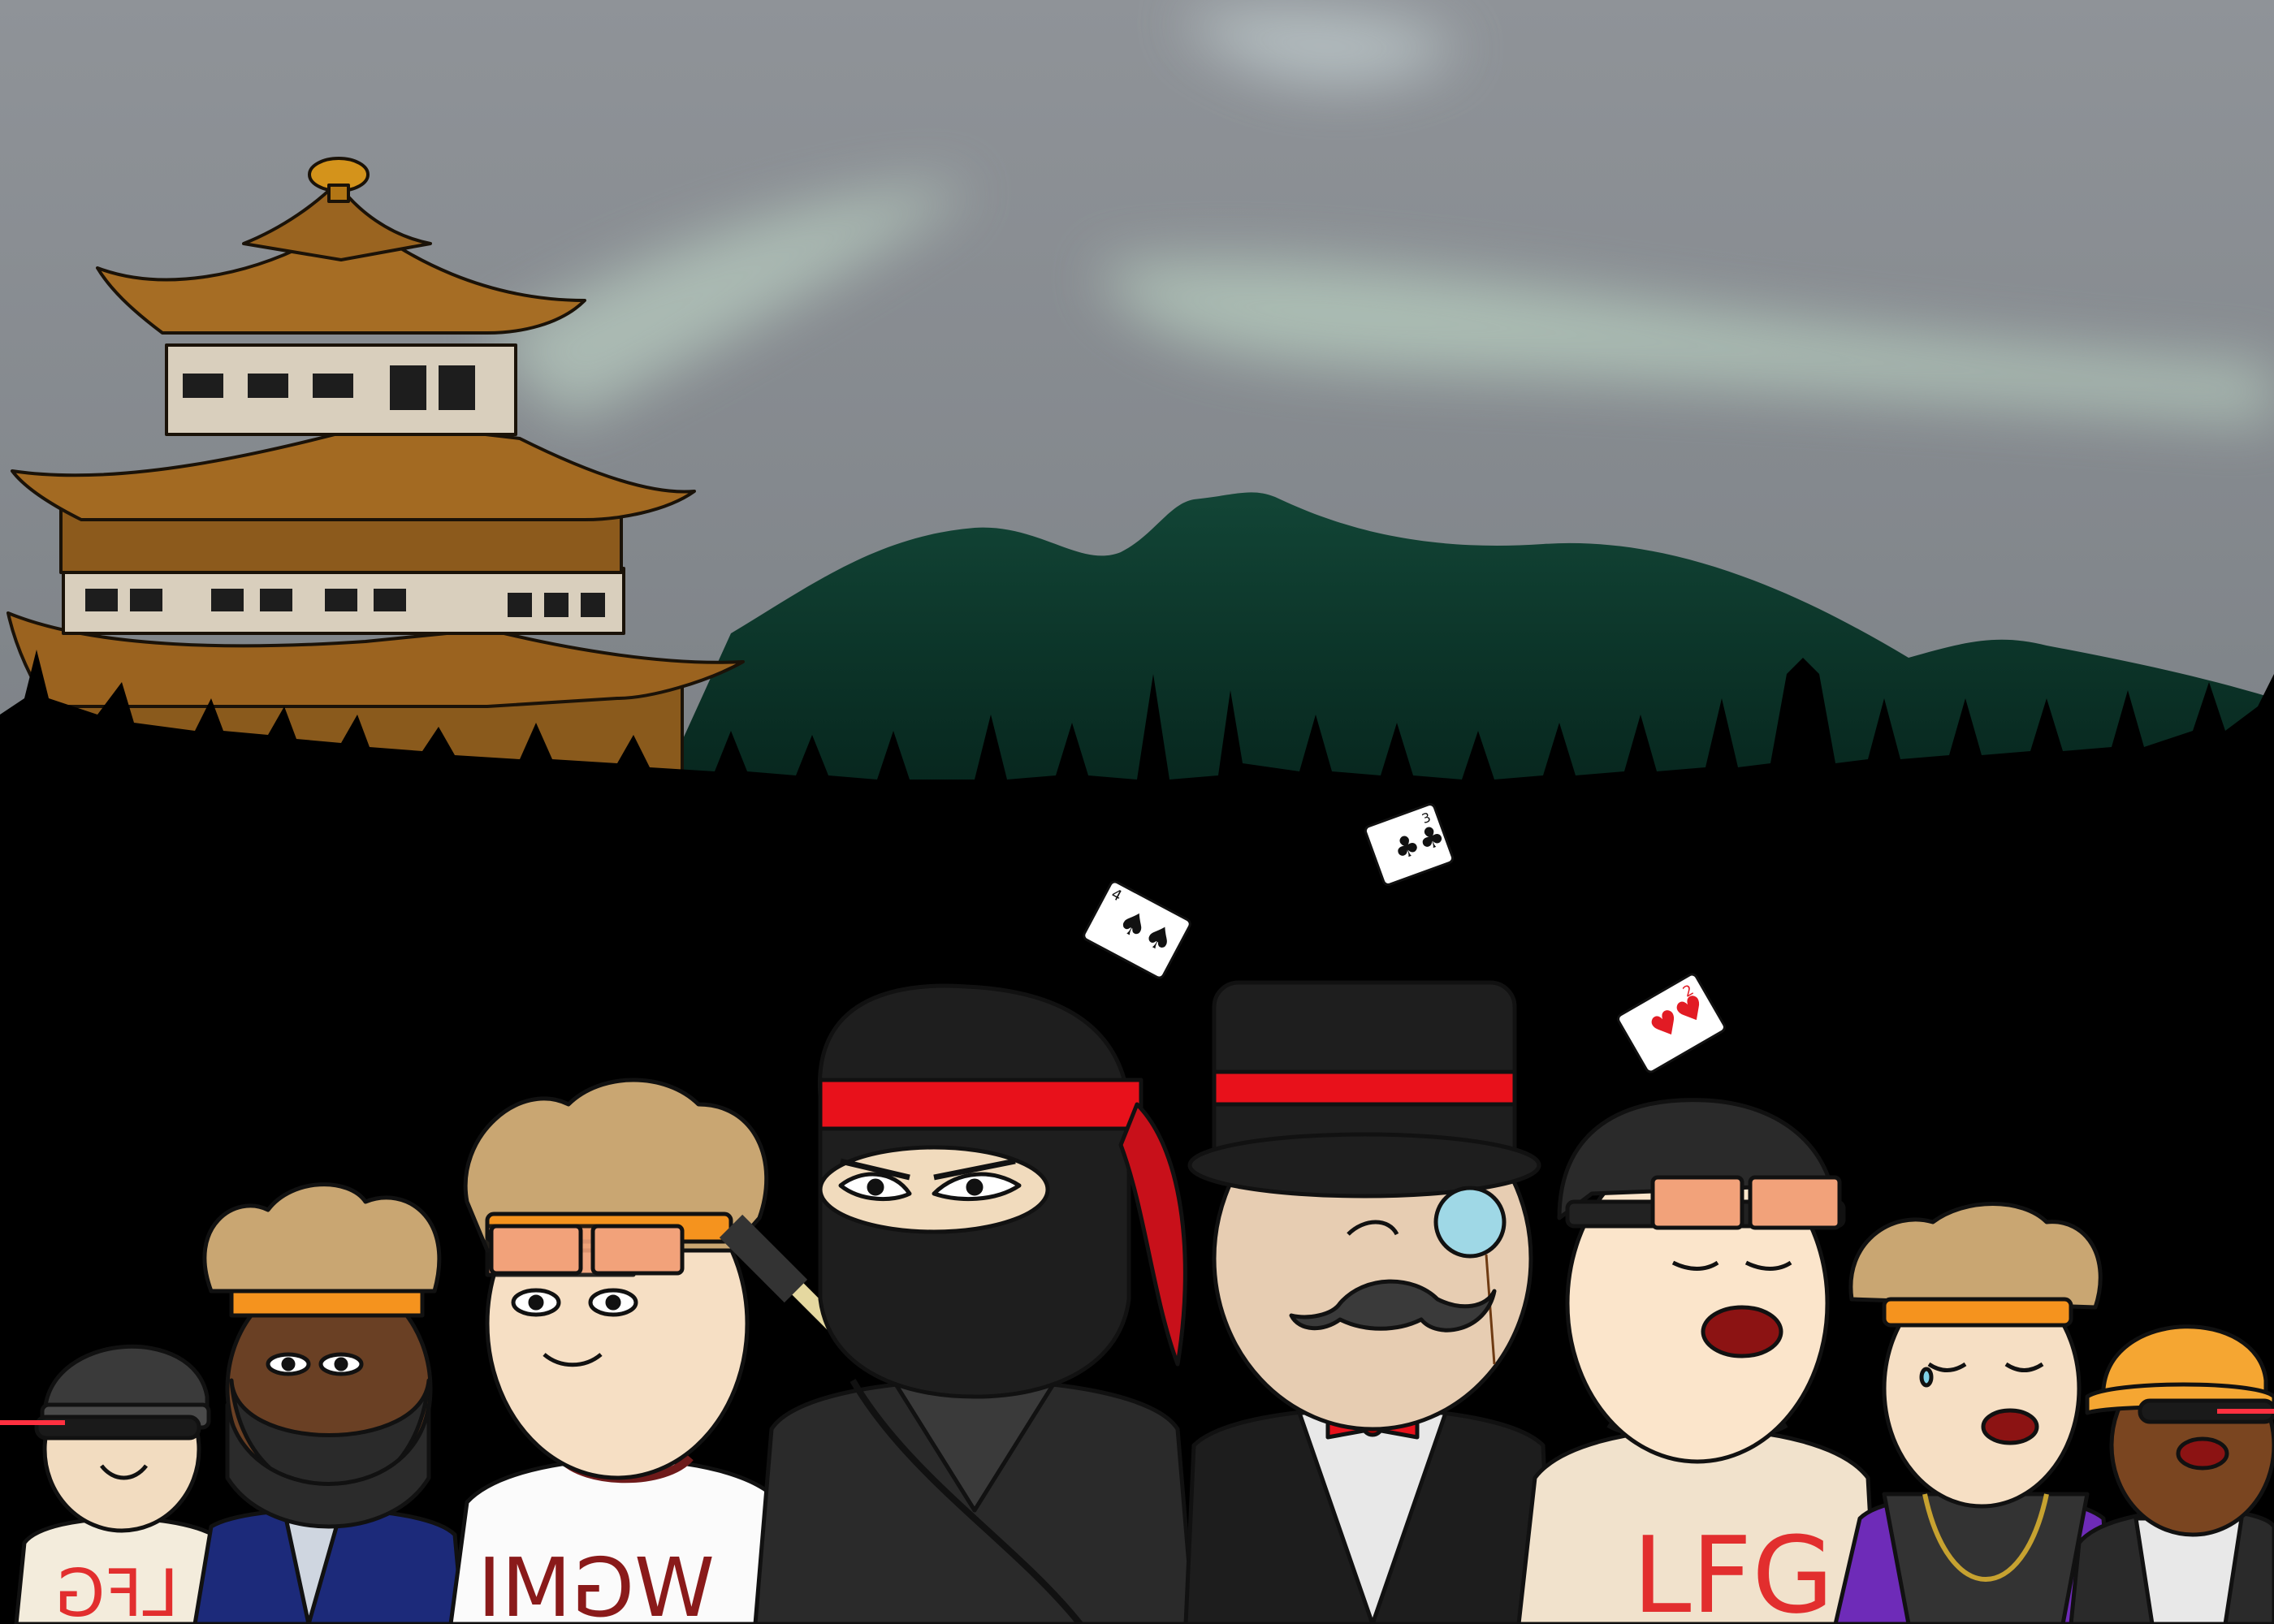  Describe the element at coordinates (1368, 1302) in the screenshot. I see `character-top-hat` at that location.